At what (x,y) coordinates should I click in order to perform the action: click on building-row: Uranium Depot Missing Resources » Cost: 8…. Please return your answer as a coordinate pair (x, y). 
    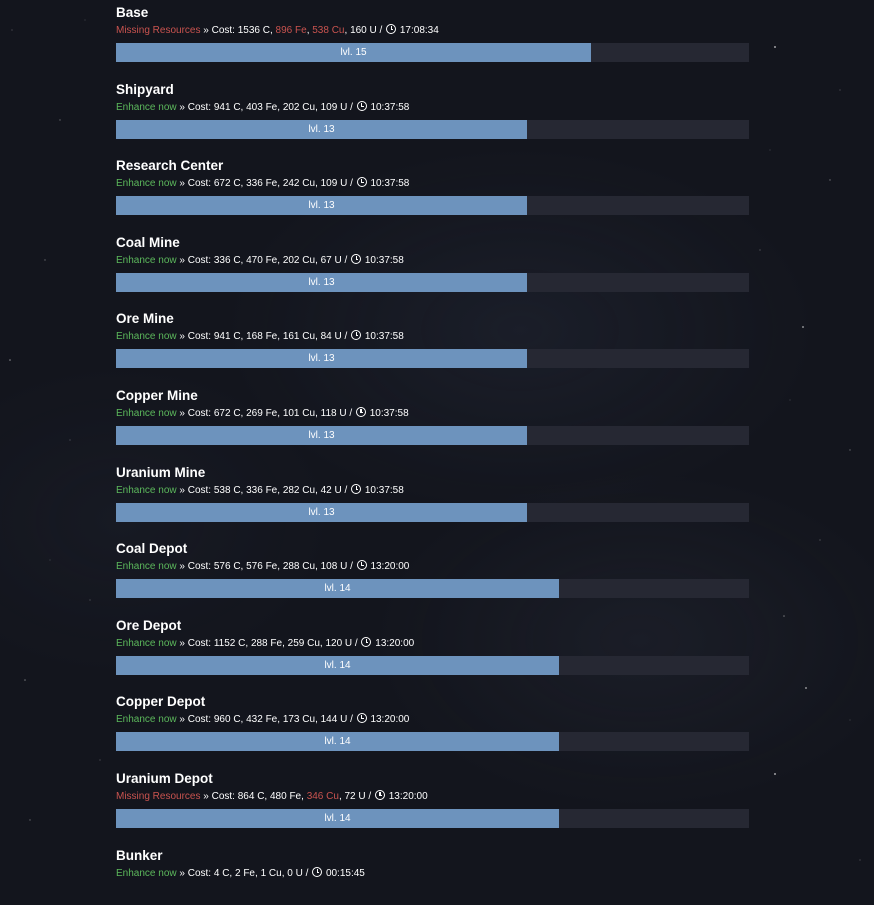
    Looking at the image, I should click on (432, 797).